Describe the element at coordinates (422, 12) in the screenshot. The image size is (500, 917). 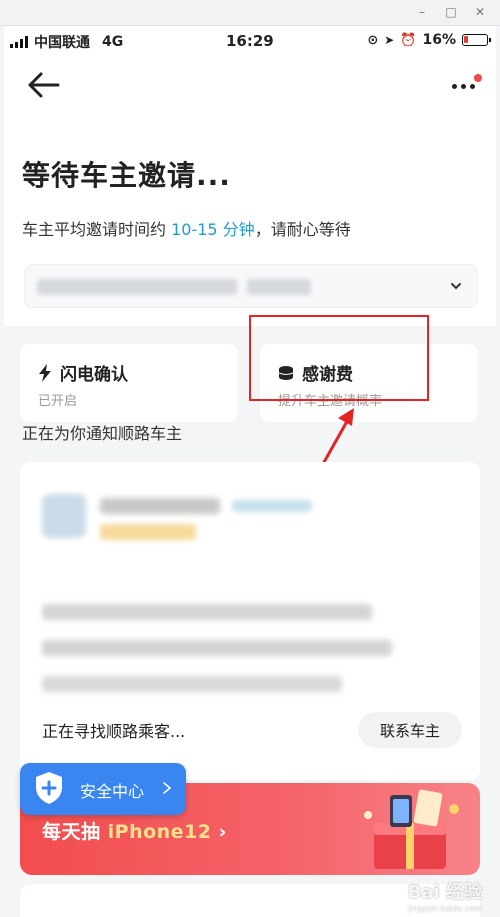
I see `minimize-icon: –` at that location.